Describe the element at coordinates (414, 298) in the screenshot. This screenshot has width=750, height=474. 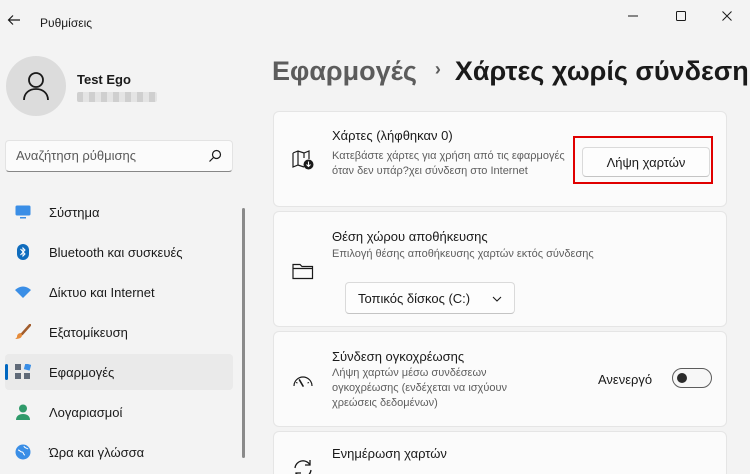
I see `dropdown-selected-value: Τοπικός δίσκος (C:)` at that location.